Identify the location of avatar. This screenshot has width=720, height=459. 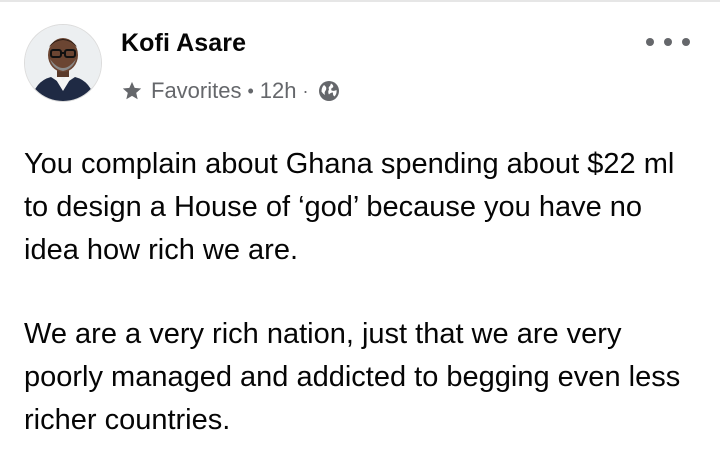
(63, 63).